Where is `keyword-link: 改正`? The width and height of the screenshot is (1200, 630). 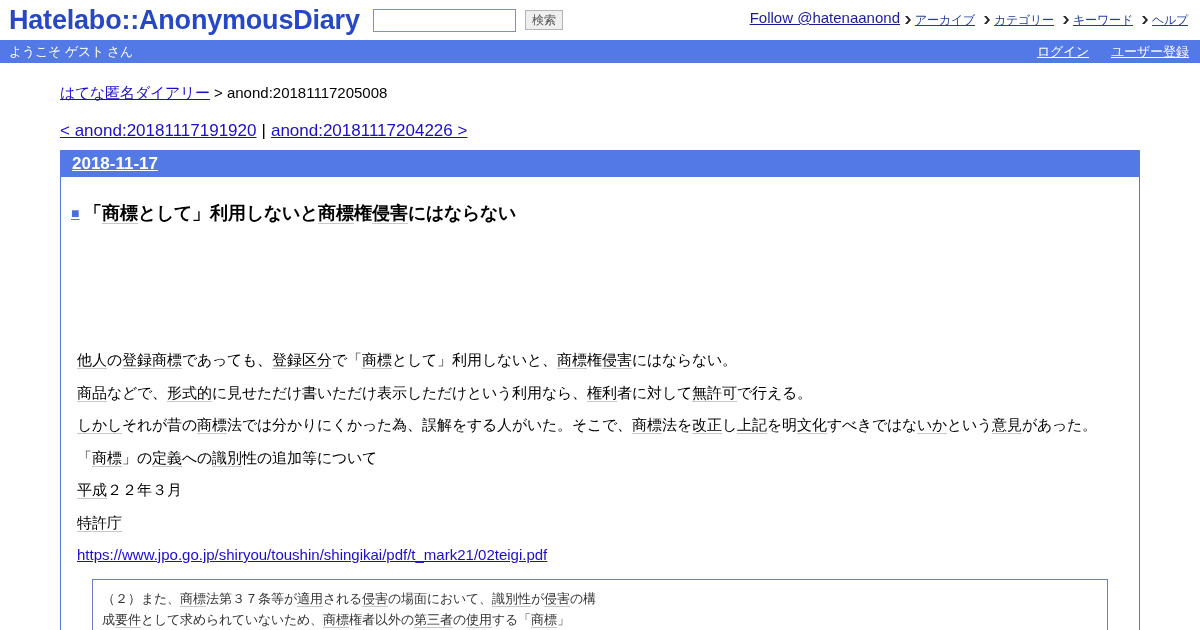
keyword-link: 改正 is located at coordinates (707, 425).